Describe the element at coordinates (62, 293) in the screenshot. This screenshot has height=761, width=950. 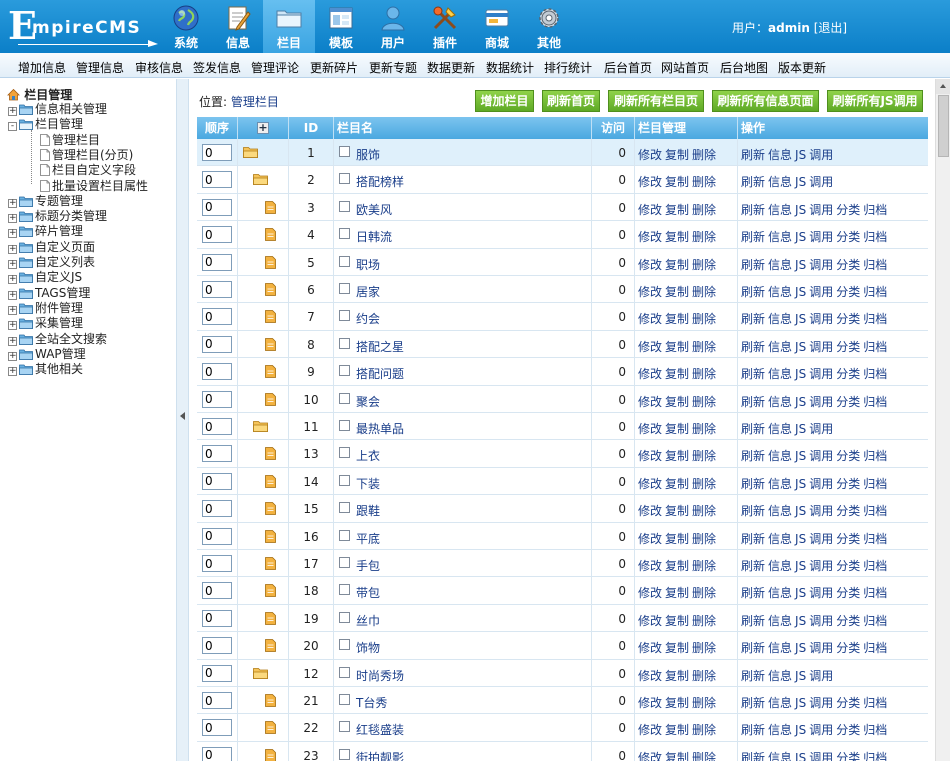
I see `sidebar-item-label: TAGS管理` at that location.